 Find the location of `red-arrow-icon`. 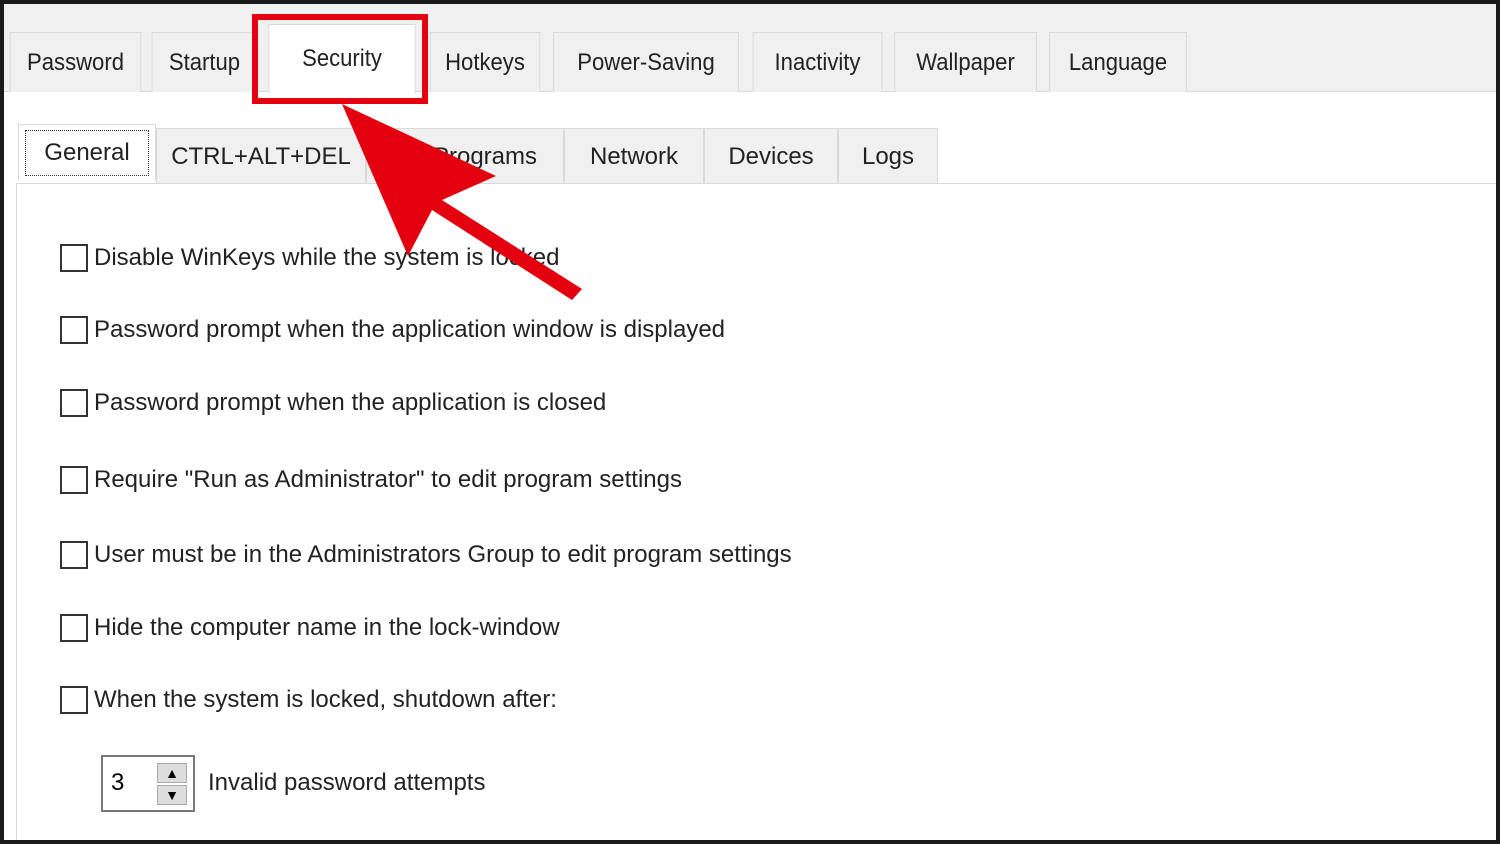

red-arrow-icon is located at coordinates (462, 202).